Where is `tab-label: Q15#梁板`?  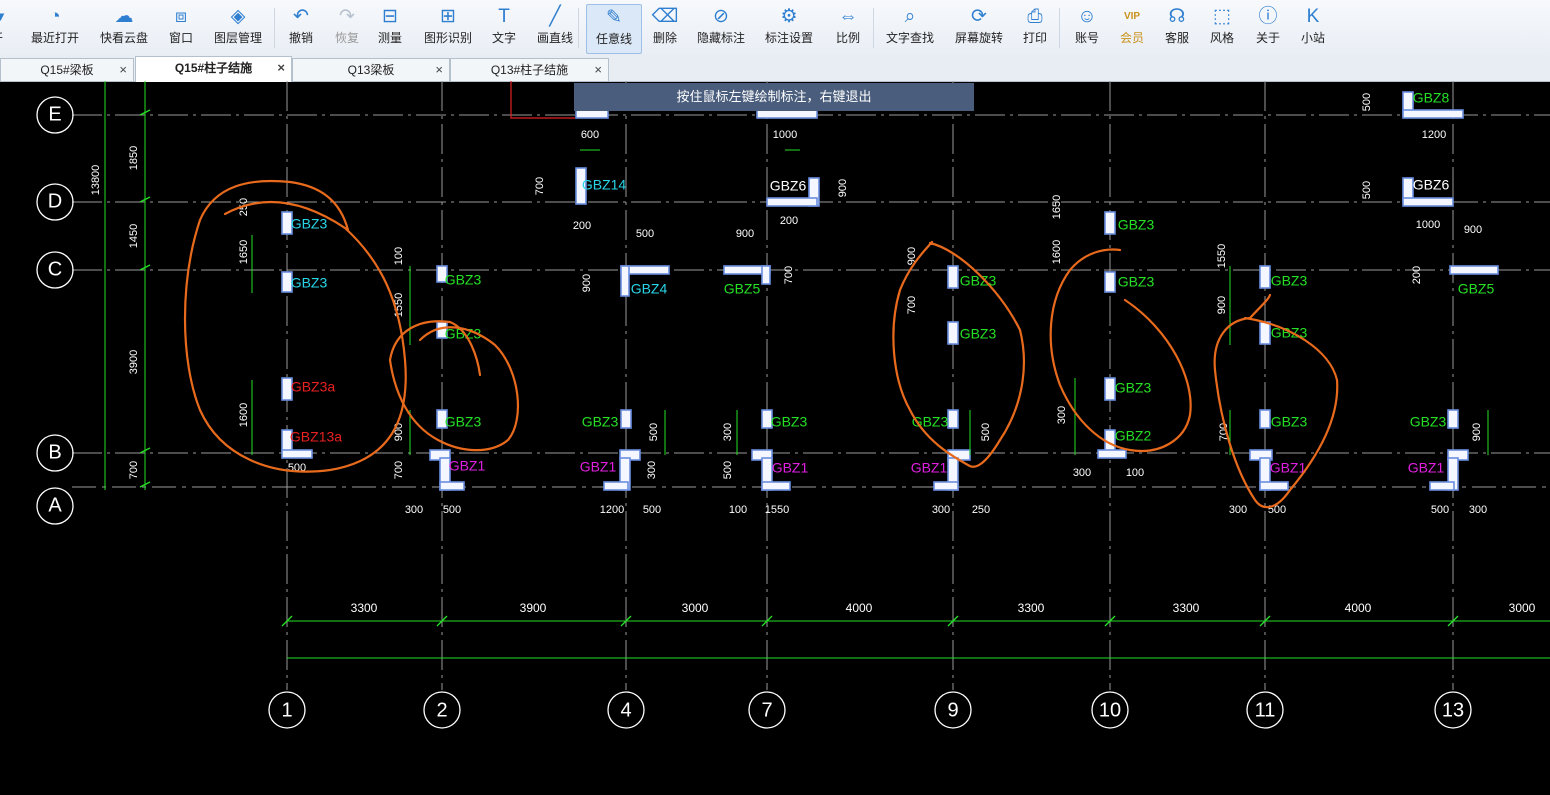 tab-label: Q15#梁板 is located at coordinates (67, 70).